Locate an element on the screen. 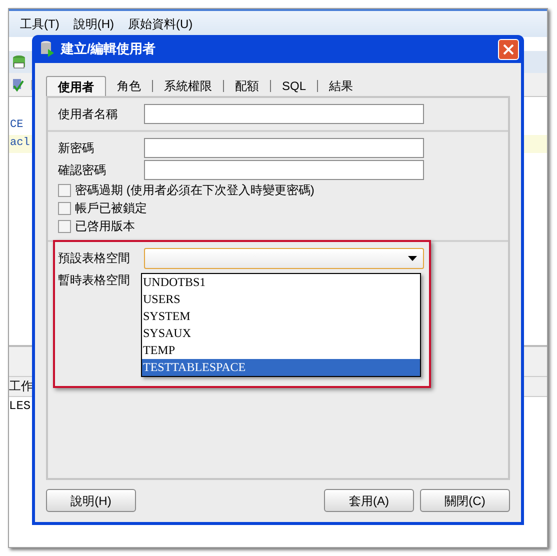  check-icon is located at coordinates (18, 85).